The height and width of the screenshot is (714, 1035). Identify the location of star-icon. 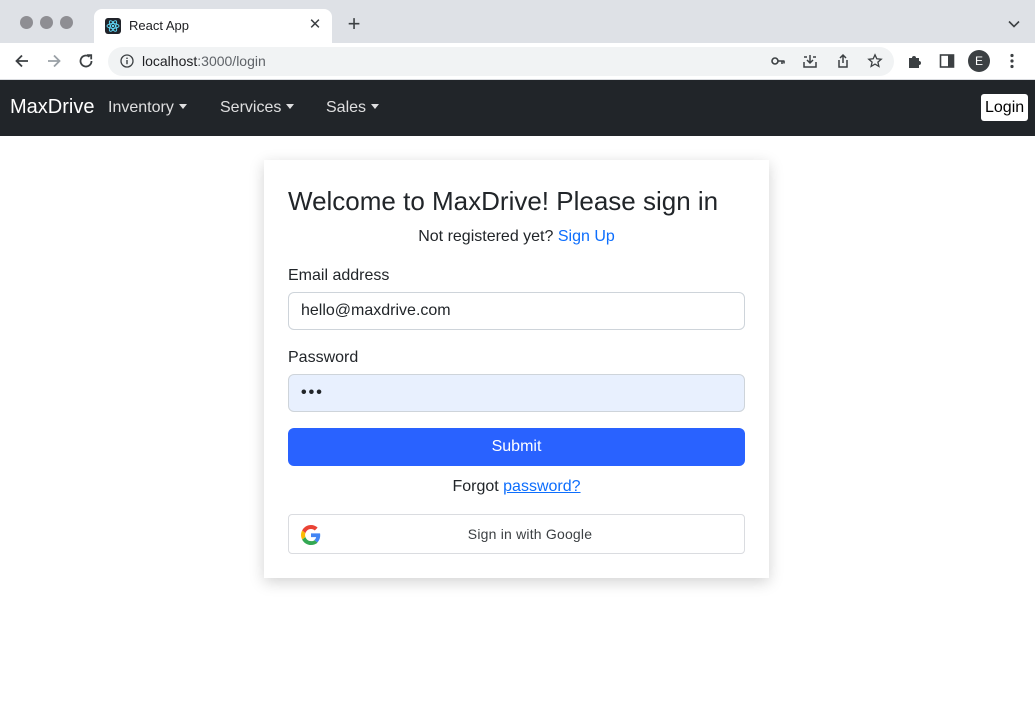
(875, 61).